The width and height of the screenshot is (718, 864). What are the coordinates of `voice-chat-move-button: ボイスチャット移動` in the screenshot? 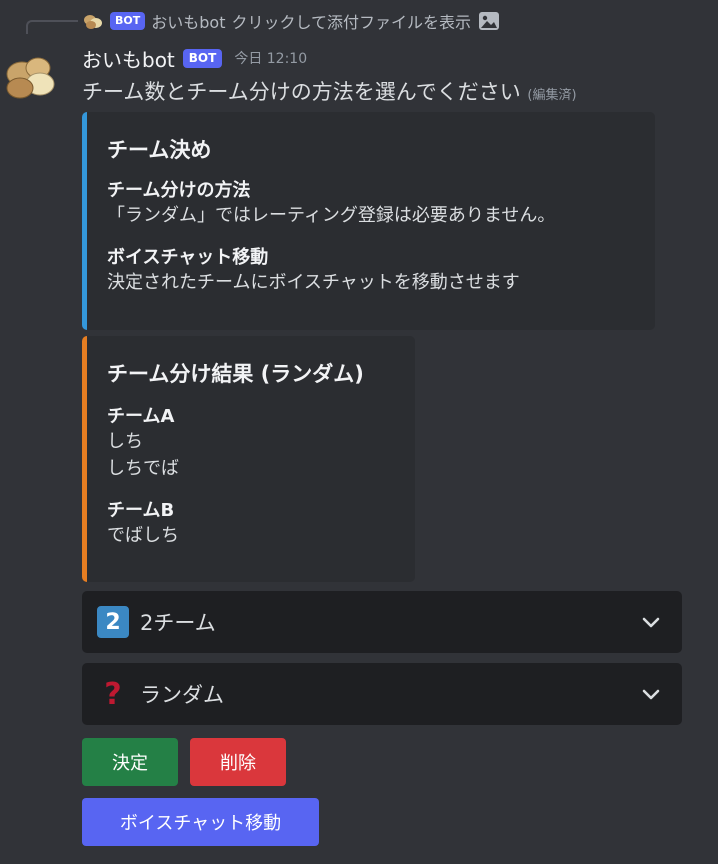 It's located at (200, 822).